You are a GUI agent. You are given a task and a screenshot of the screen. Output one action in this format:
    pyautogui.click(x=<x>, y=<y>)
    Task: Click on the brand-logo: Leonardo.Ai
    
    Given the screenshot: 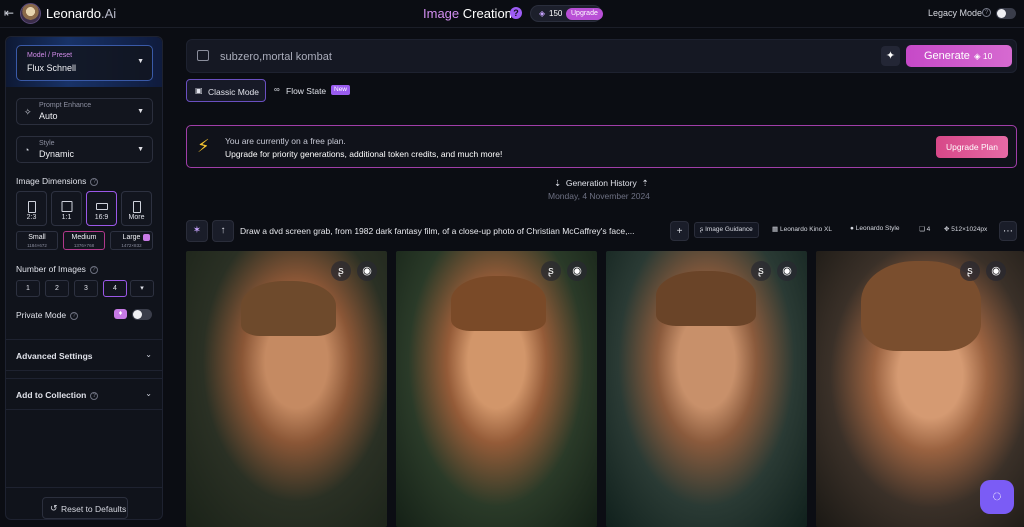 What is the action you would take?
    pyautogui.click(x=81, y=13)
    